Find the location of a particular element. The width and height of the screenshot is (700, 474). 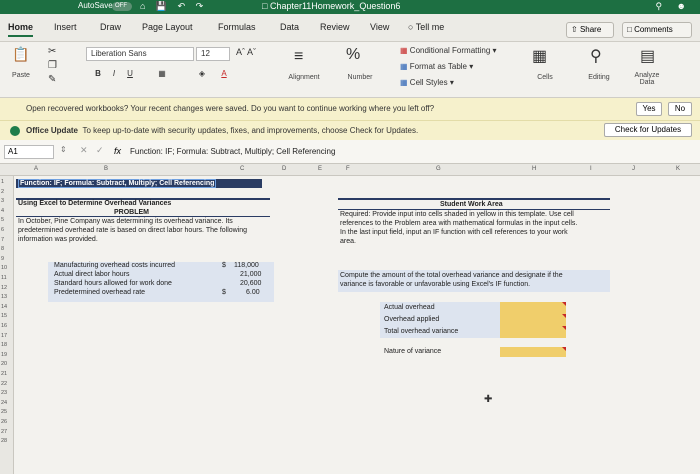

item-label: Manufacturing overhead costs incurred is located at coordinates (114, 265).